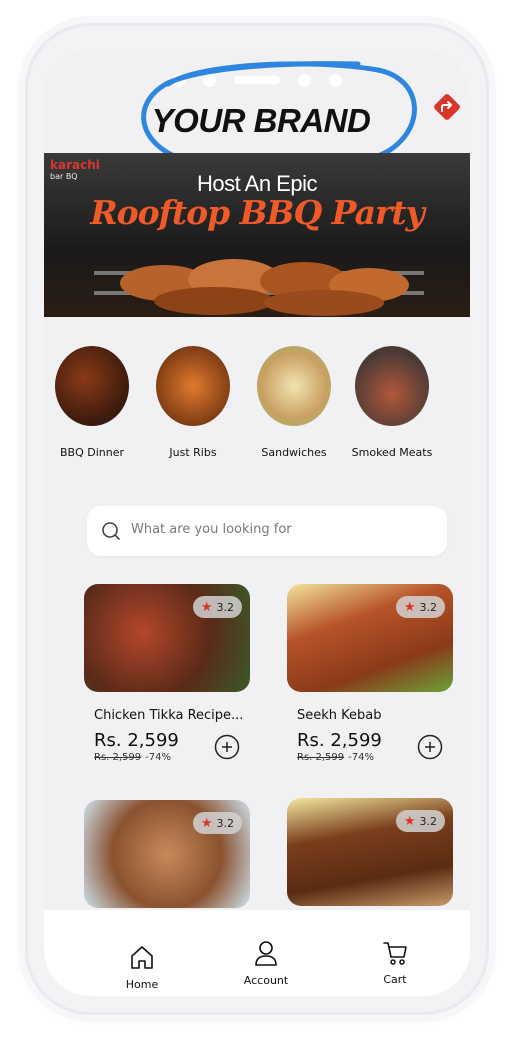 The image size is (514, 1038). What do you see at coordinates (211, 529) in the screenshot?
I see `search-input: What are you looking for` at bounding box center [211, 529].